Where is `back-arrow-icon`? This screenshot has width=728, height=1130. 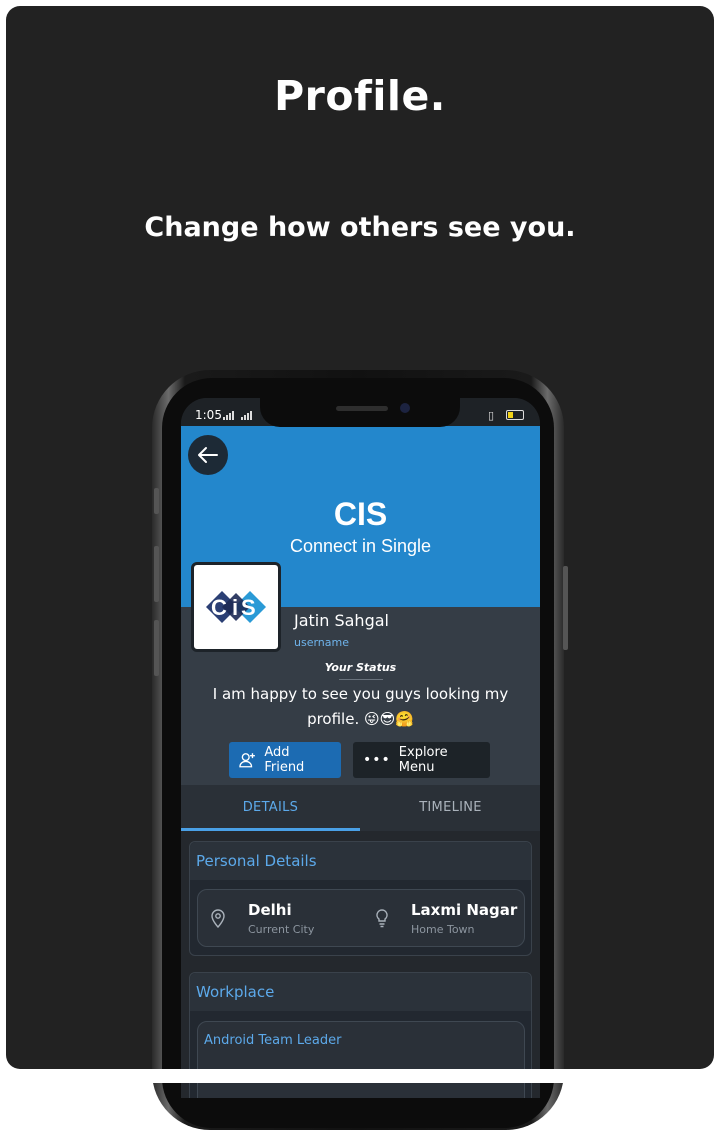 back-arrow-icon is located at coordinates (208, 455).